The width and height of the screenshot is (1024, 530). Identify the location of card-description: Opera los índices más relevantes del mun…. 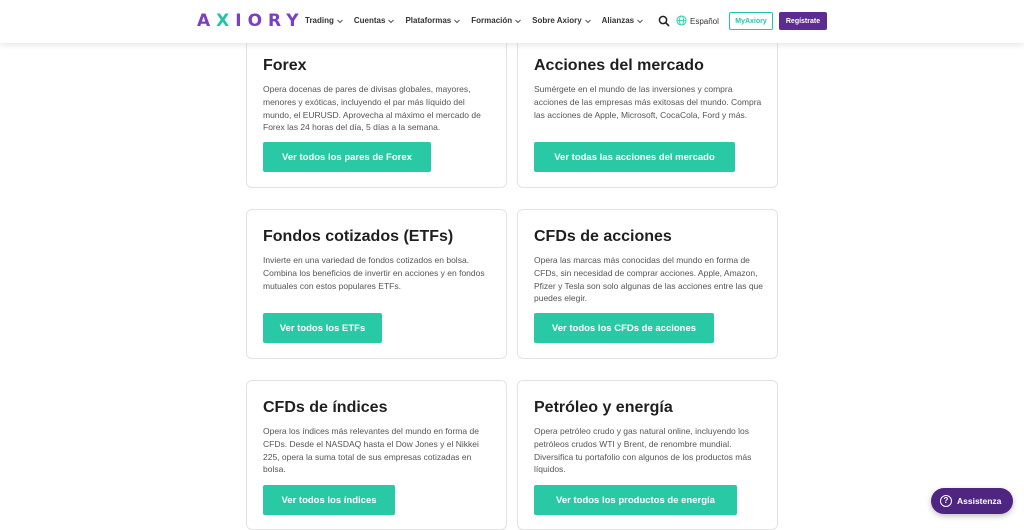
(371, 450).